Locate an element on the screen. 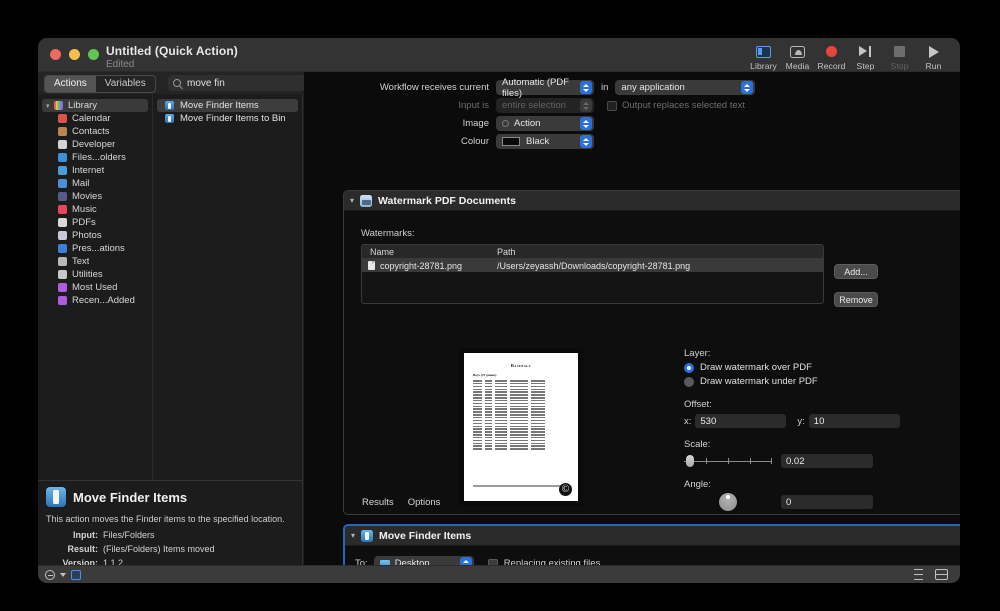 The width and height of the screenshot is (1000, 611). sidebar-item-music: Music is located at coordinates (95, 209).